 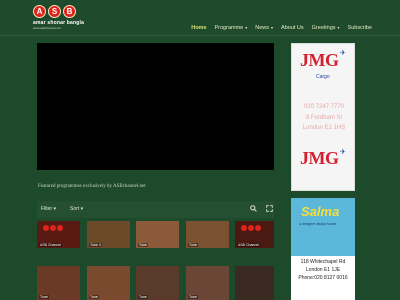 I want to click on jmg-logo: JMG, so click(x=319, y=60).